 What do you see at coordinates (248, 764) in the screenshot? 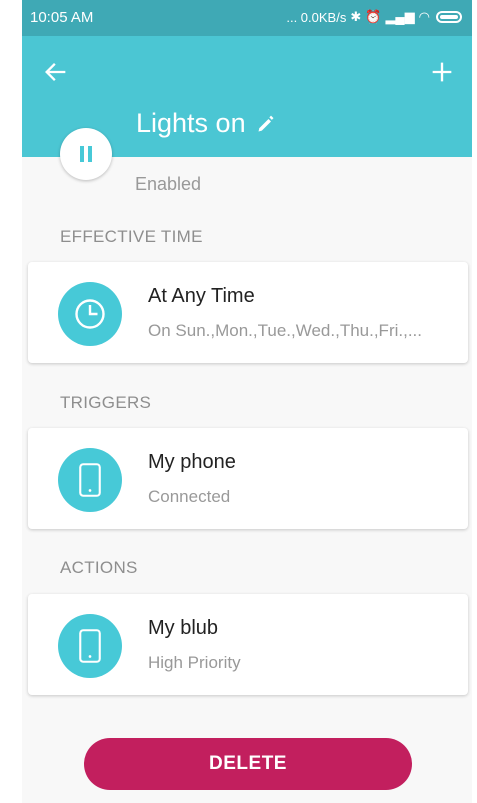
I see `delete-button: DELETE` at bounding box center [248, 764].